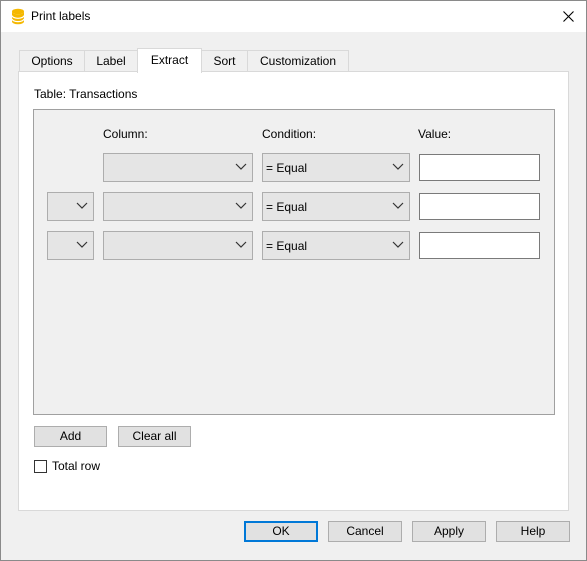  I want to click on total-row-checkbox, so click(40, 466).